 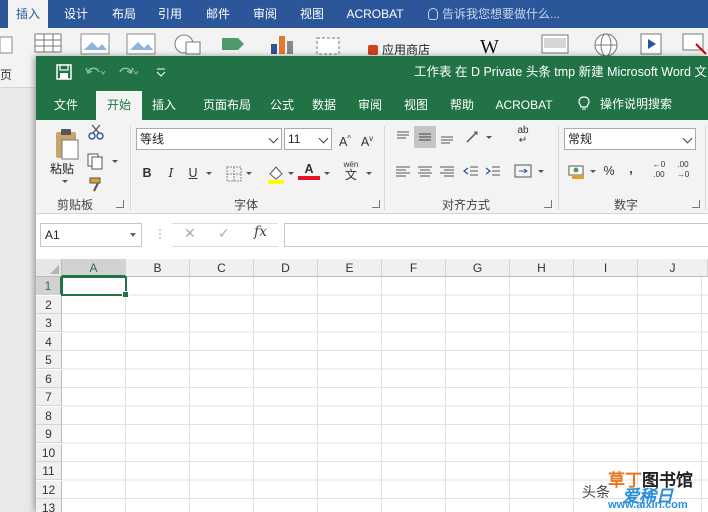 What do you see at coordinates (631, 169) in the screenshot?
I see `comma-button: ,` at bounding box center [631, 169].